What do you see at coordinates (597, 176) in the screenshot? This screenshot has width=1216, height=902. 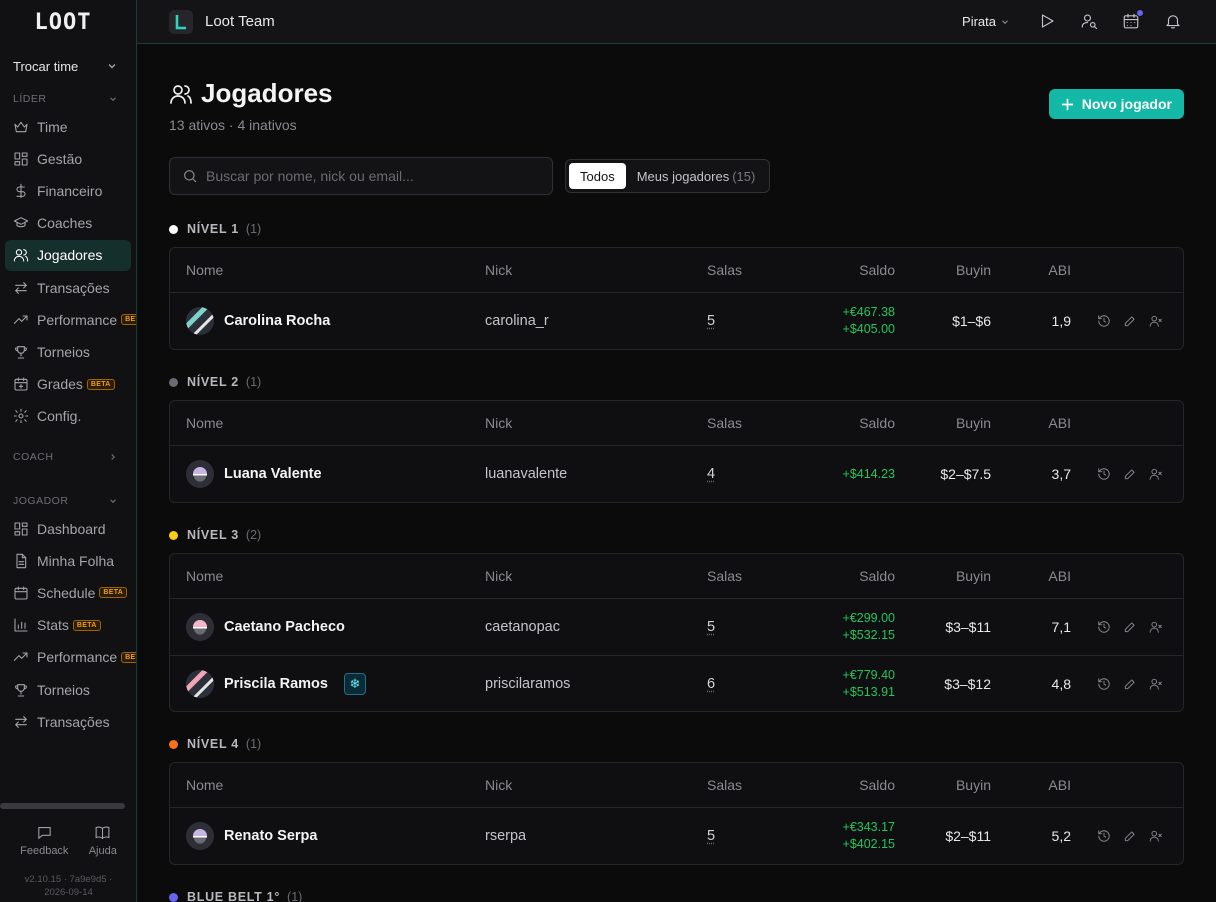 I see `filter-all-tab: Todos` at bounding box center [597, 176].